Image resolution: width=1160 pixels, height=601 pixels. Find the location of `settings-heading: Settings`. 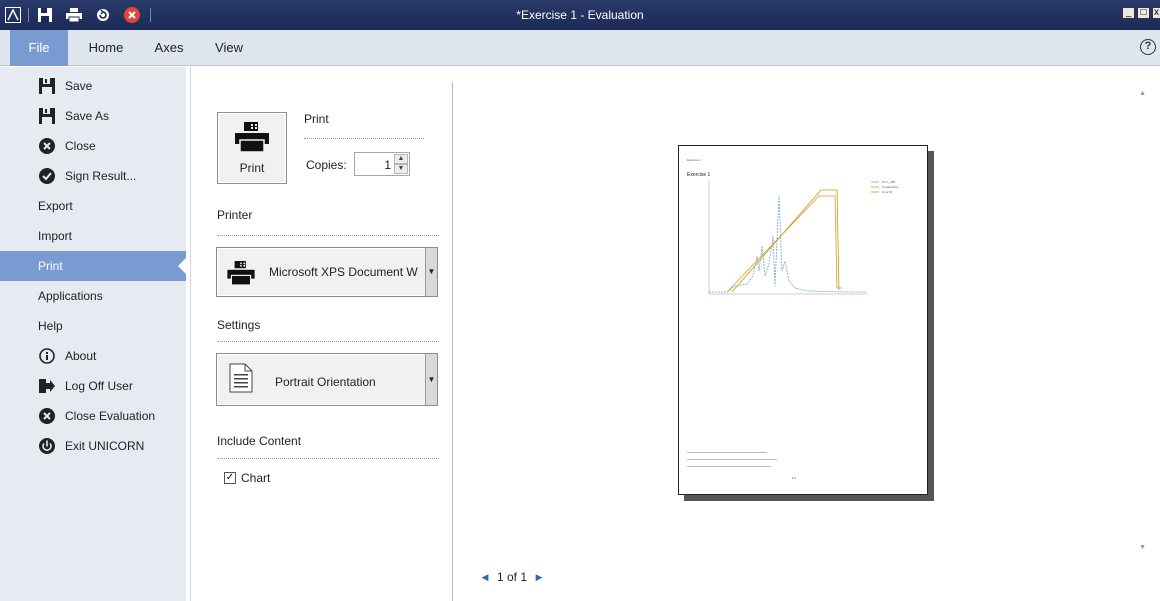

settings-heading: Settings is located at coordinates (239, 325).